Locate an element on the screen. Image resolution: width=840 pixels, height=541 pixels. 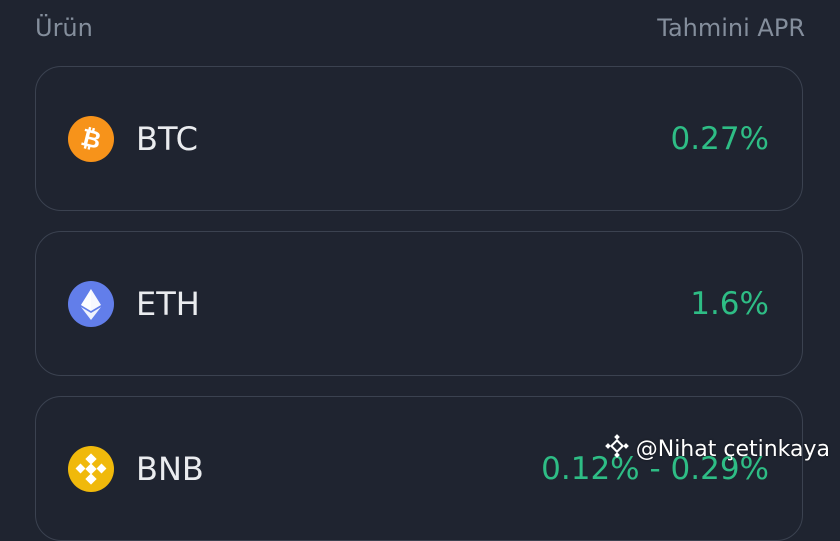
product-name: BNB is located at coordinates (170, 468).